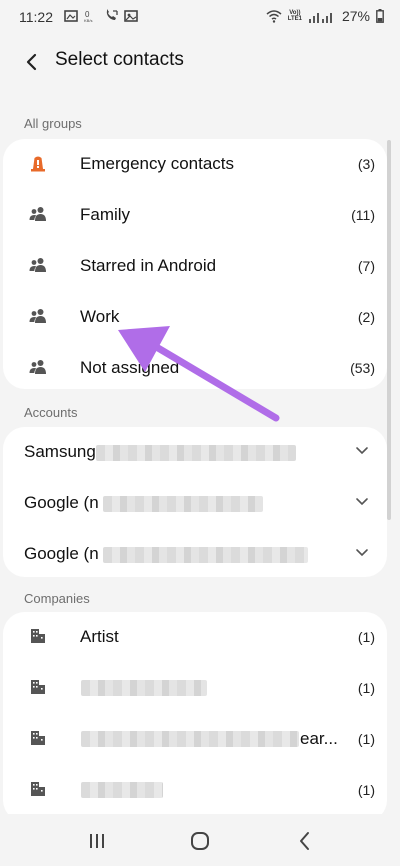 The width and height of the screenshot is (400, 866). Describe the element at coordinates (71, 16) in the screenshot. I see `gallery-notification-icon` at that location.